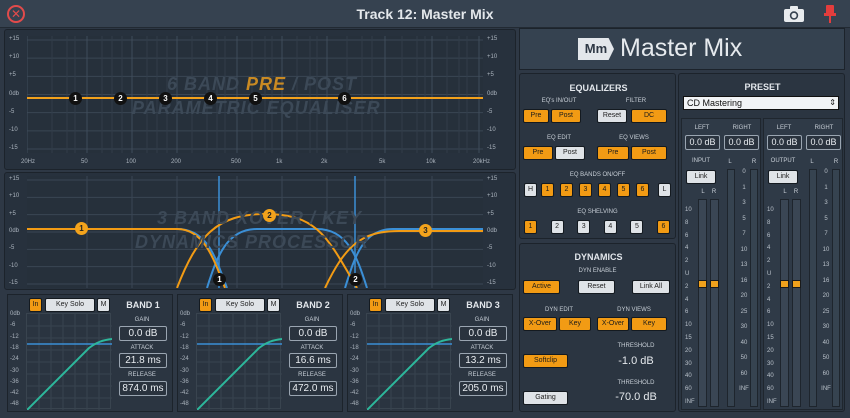  I want to click on eq-post-button: Post, so click(566, 116).